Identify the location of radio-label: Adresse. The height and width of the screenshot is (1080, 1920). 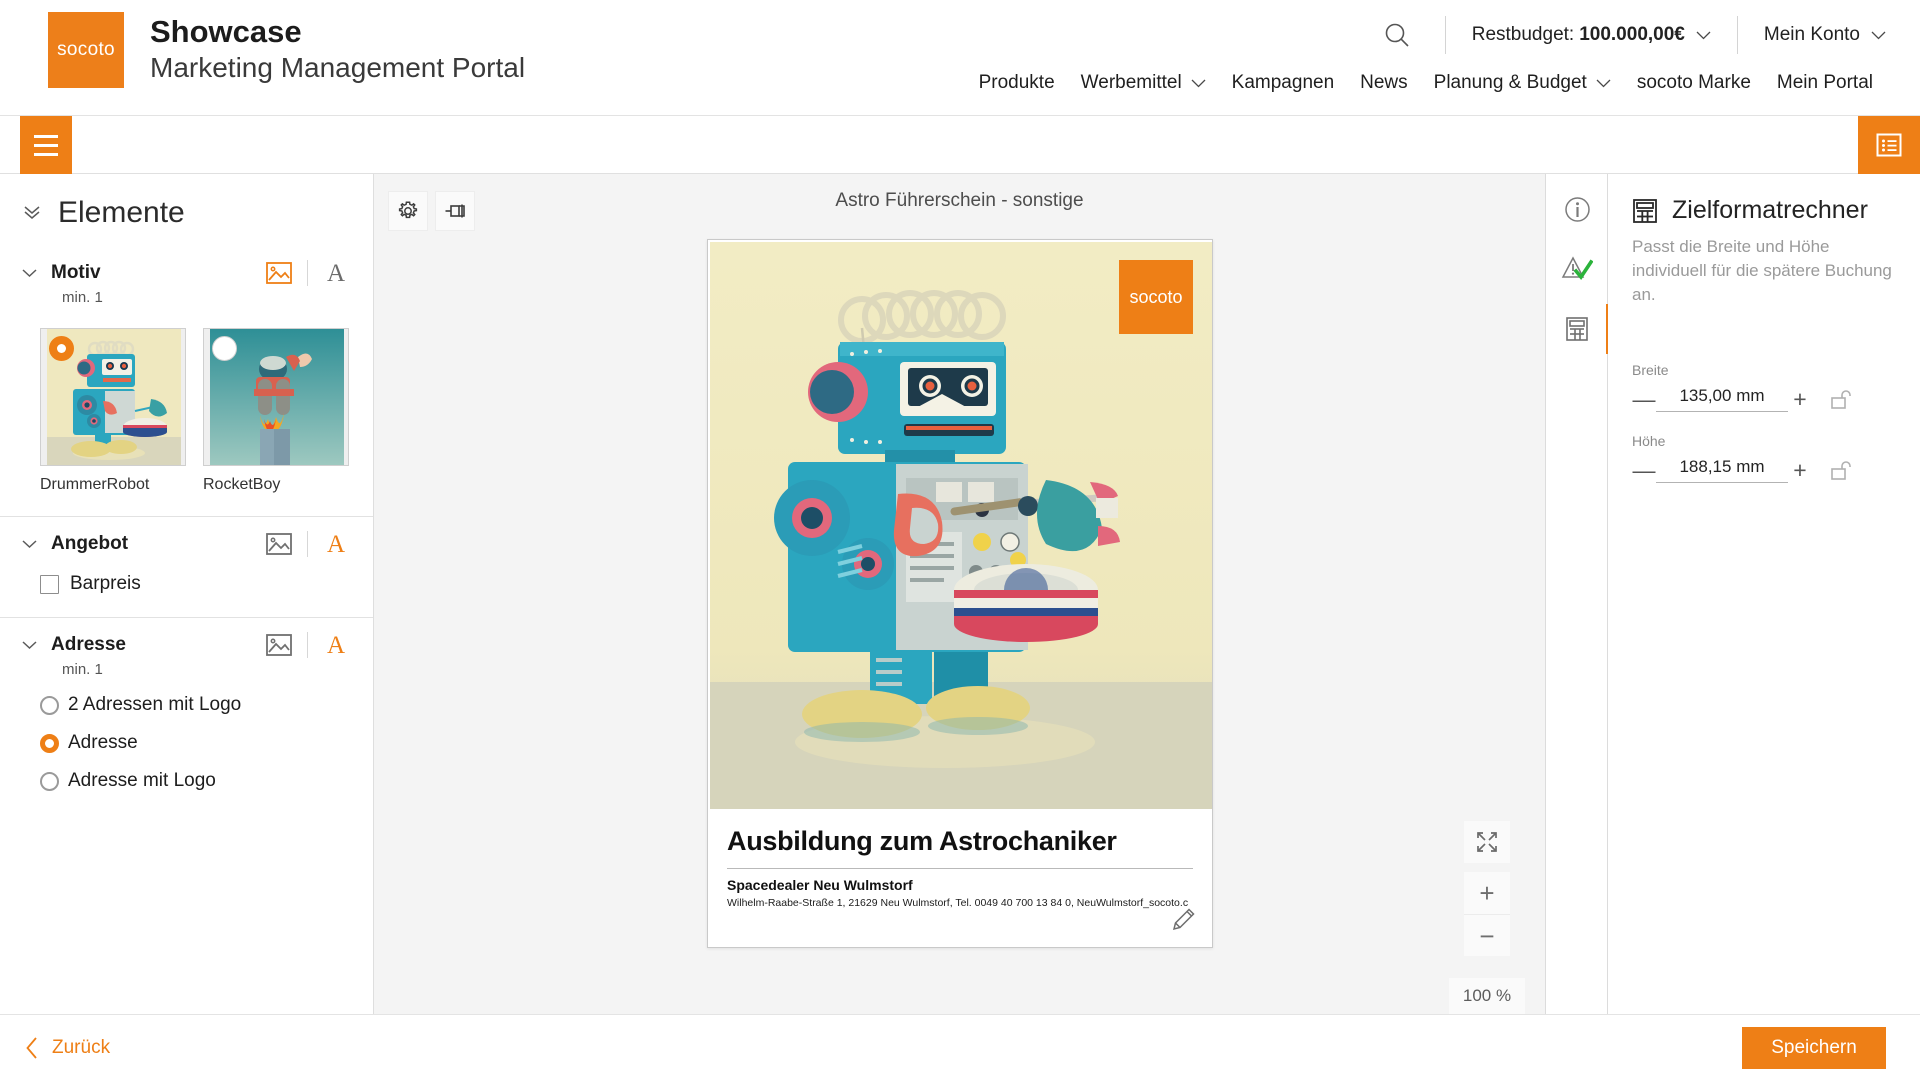
(103, 742).